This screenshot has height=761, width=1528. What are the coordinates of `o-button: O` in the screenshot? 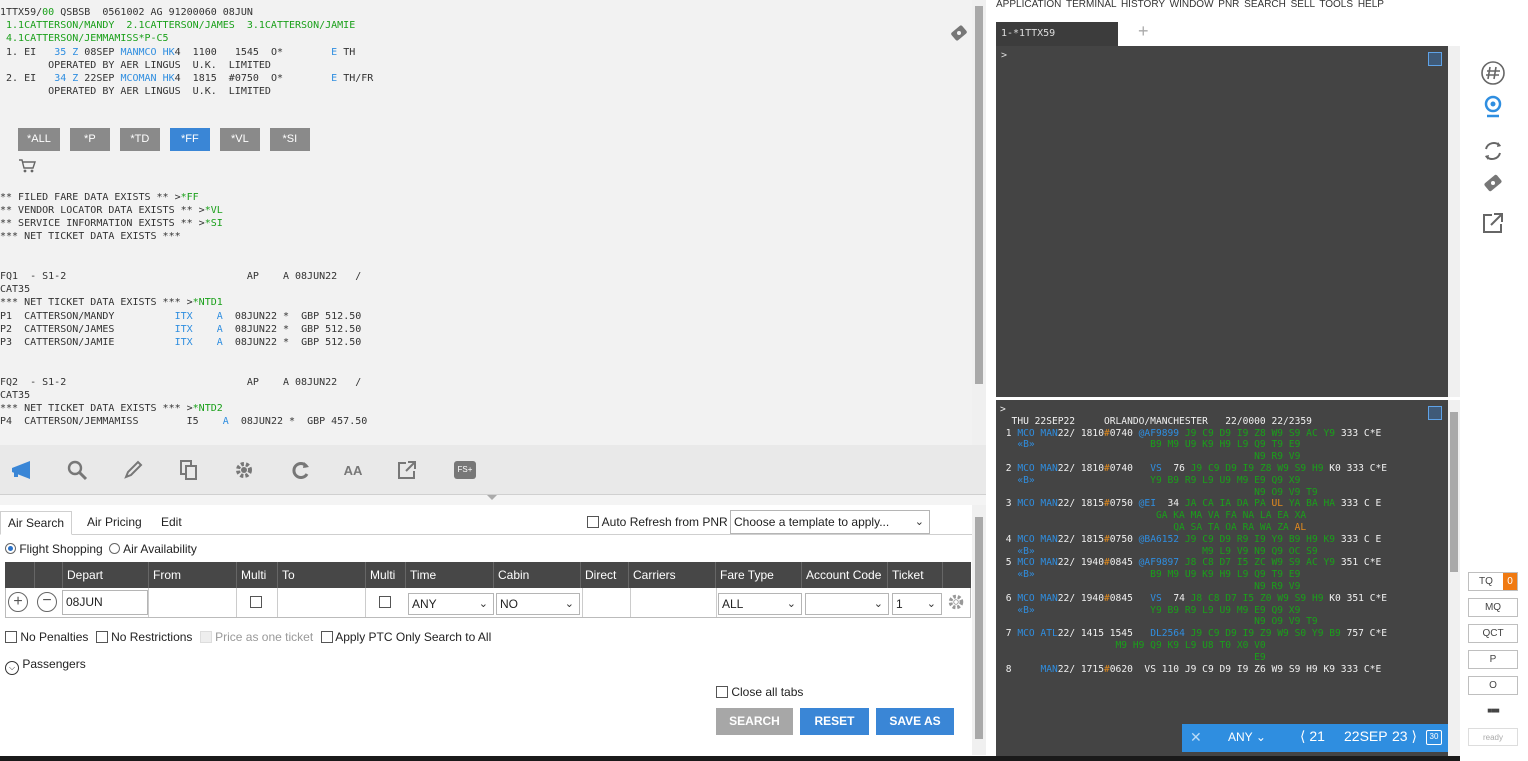 It's located at (1493, 685).